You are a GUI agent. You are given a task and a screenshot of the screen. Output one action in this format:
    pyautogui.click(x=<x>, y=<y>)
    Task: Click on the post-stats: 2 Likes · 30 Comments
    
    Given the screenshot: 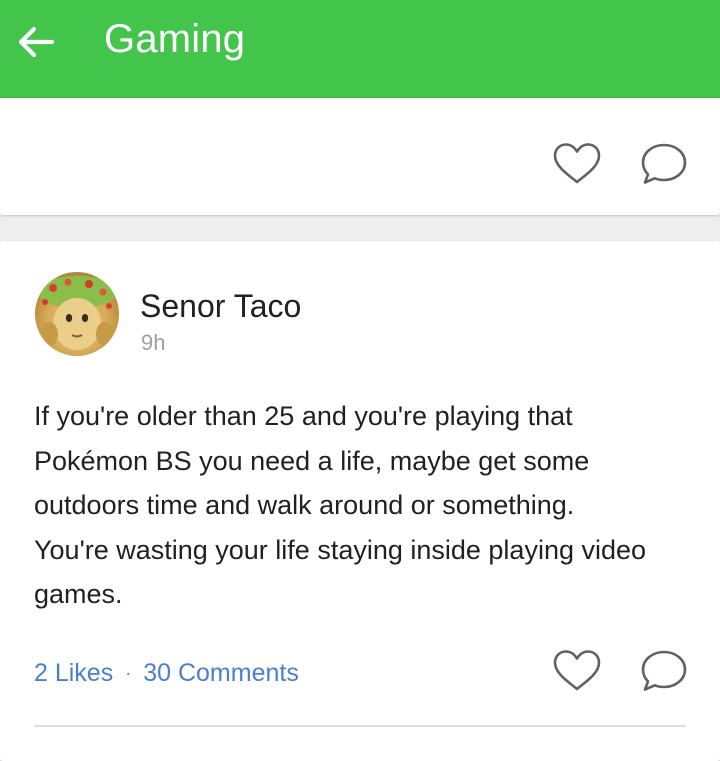 What is the action you would take?
    pyautogui.click(x=166, y=673)
    